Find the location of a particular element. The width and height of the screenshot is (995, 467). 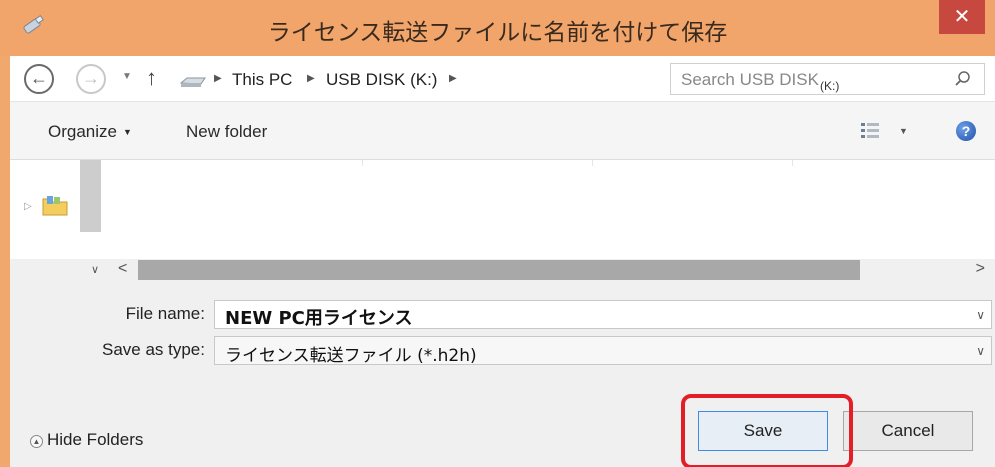

navigation-pane-scrollbar is located at coordinates (90, 196).